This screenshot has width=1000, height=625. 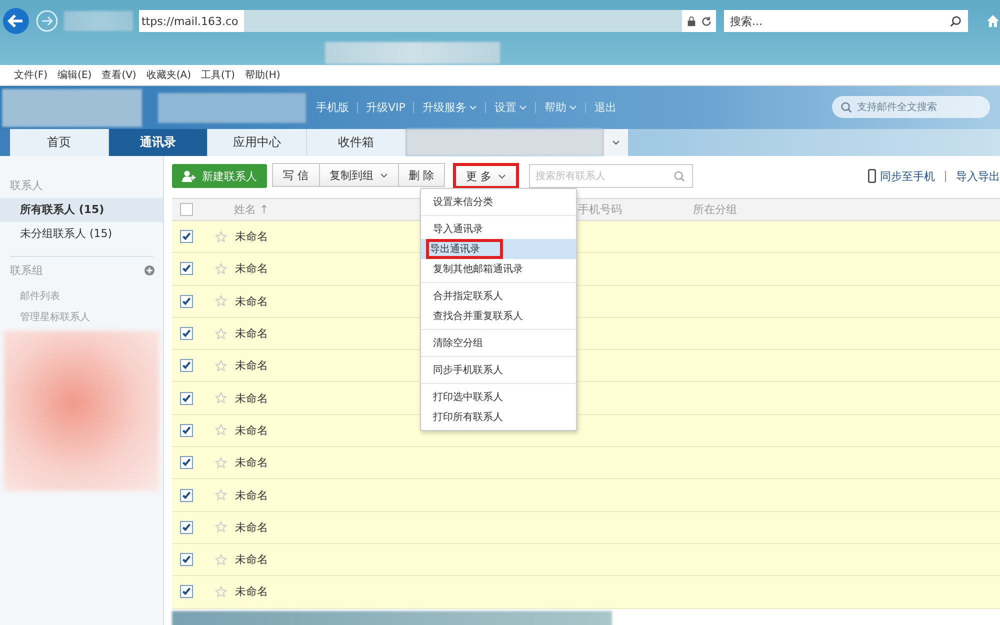 I want to click on search-placeholder: 支持邮件全文搜索, so click(x=897, y=107).